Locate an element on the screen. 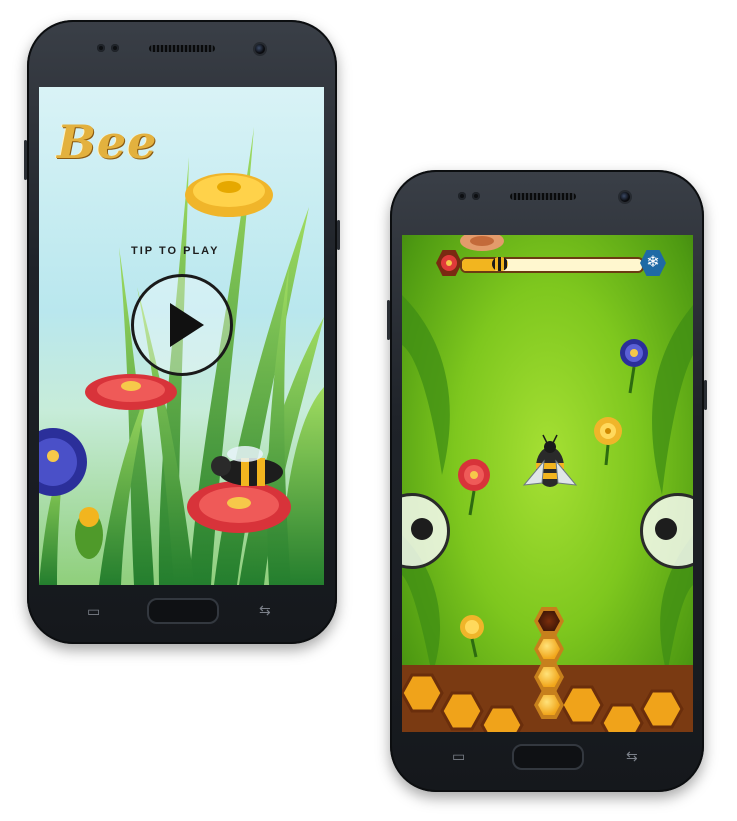 The height and width of the screenshot is (821, 737). yellow-flower-pickup is located at coordinates (608, 441).